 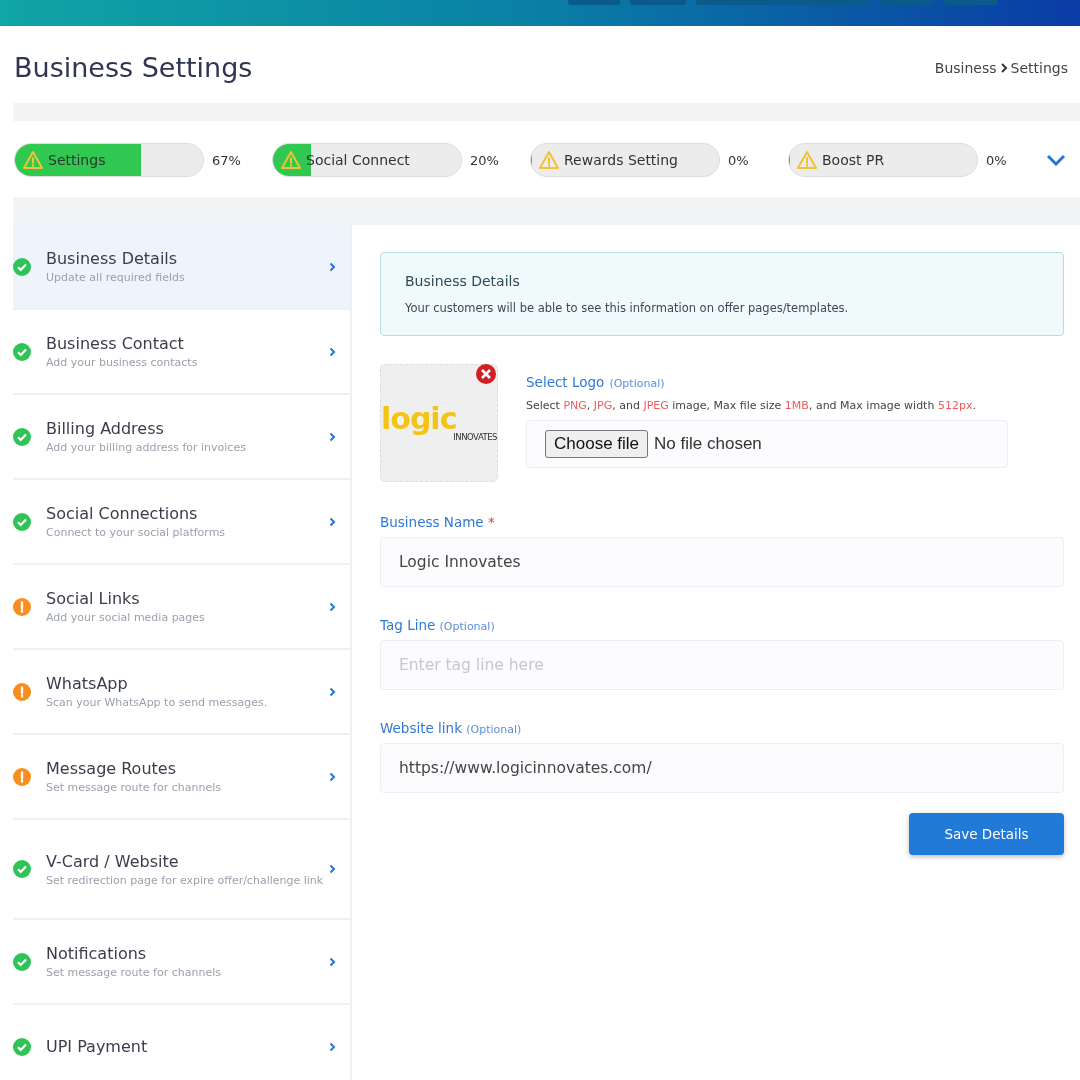 What do you see at coordinates (181, 437) in the screenshot?
I see `sidebar-item: Billing Address Add your billing address for invoices` at bounding box center [181, 437].